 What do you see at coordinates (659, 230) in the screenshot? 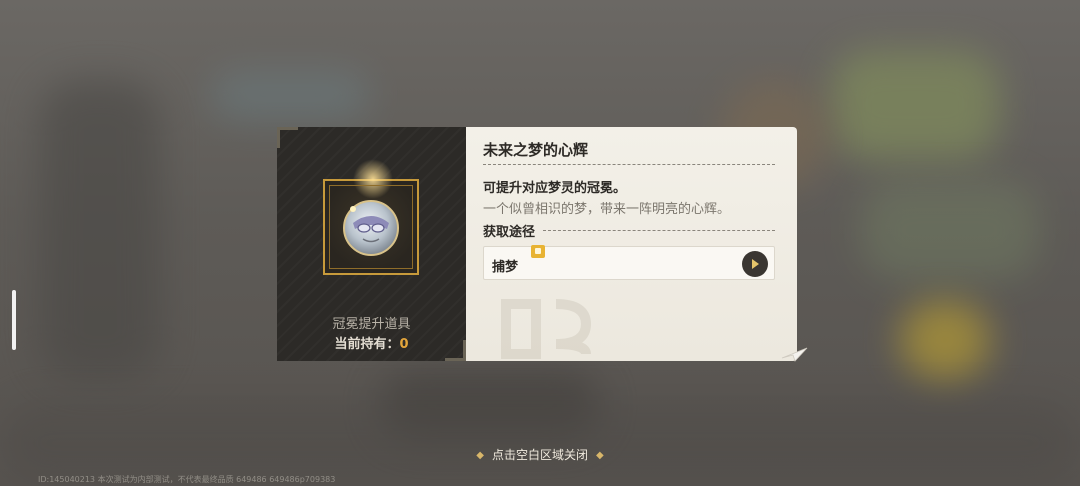
I see `section-divider` at bounding box center [659, 230].